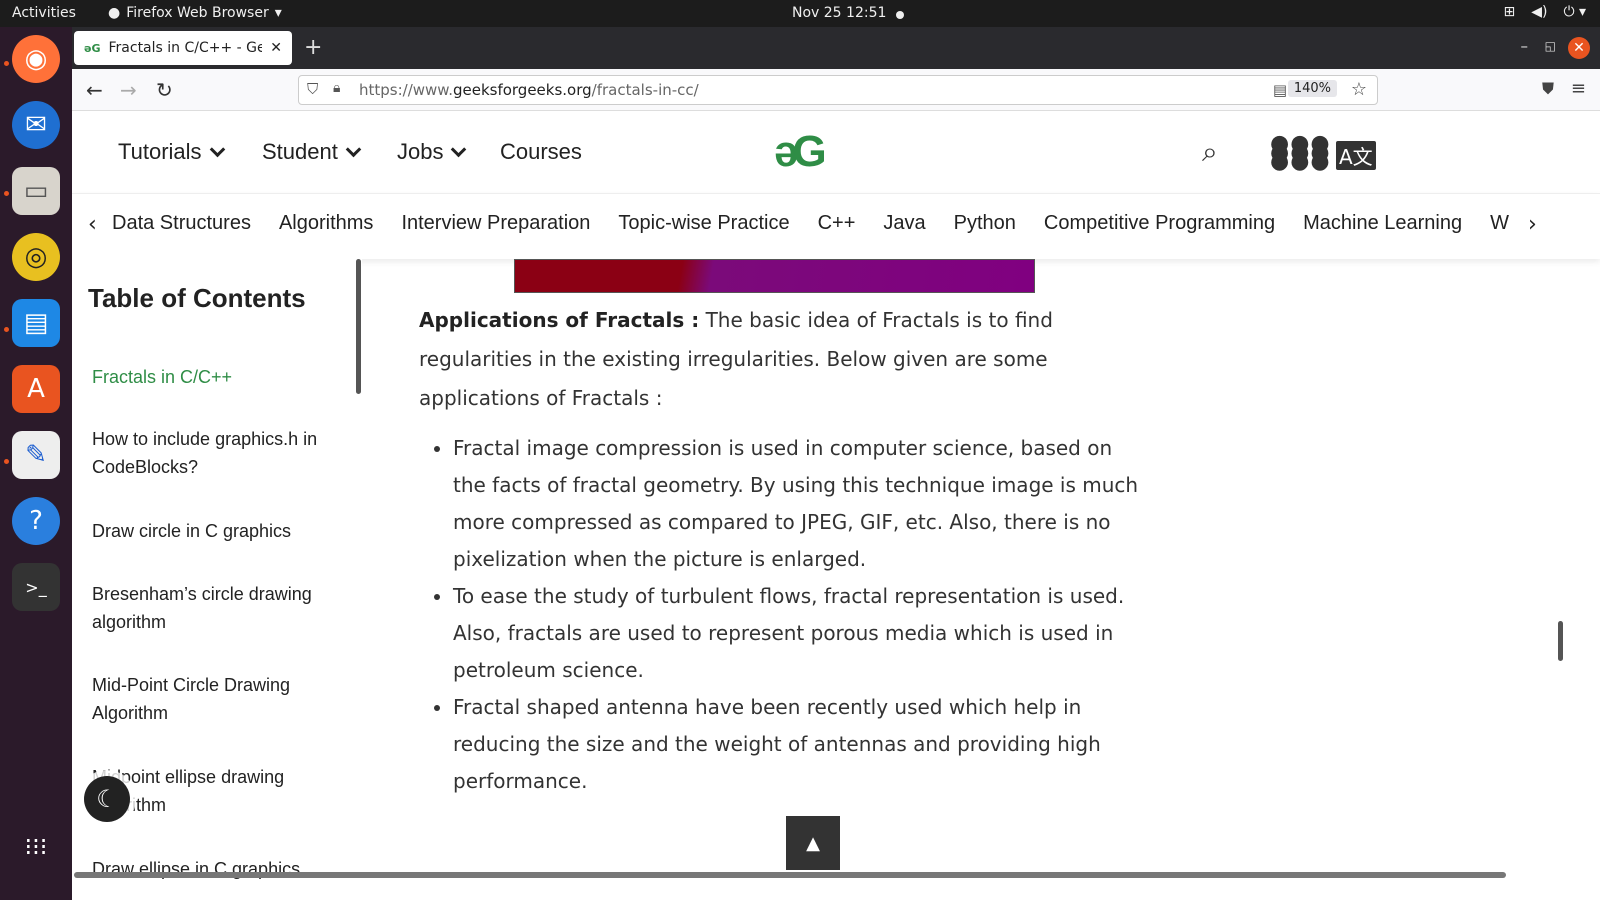  What do you see at coordinates (1539, 12) in the screenshot?
I see `volume-icon: ◀)` at bounding box center [1539, 12].